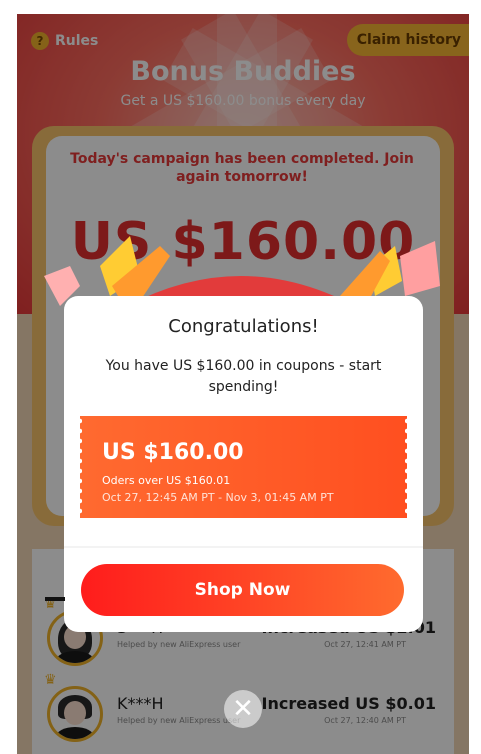 The image size is (481, 754). What do you see at coordinates (55, 599) in the screenshot?
I see `indicator-bar` at bounding box center [55, 599].